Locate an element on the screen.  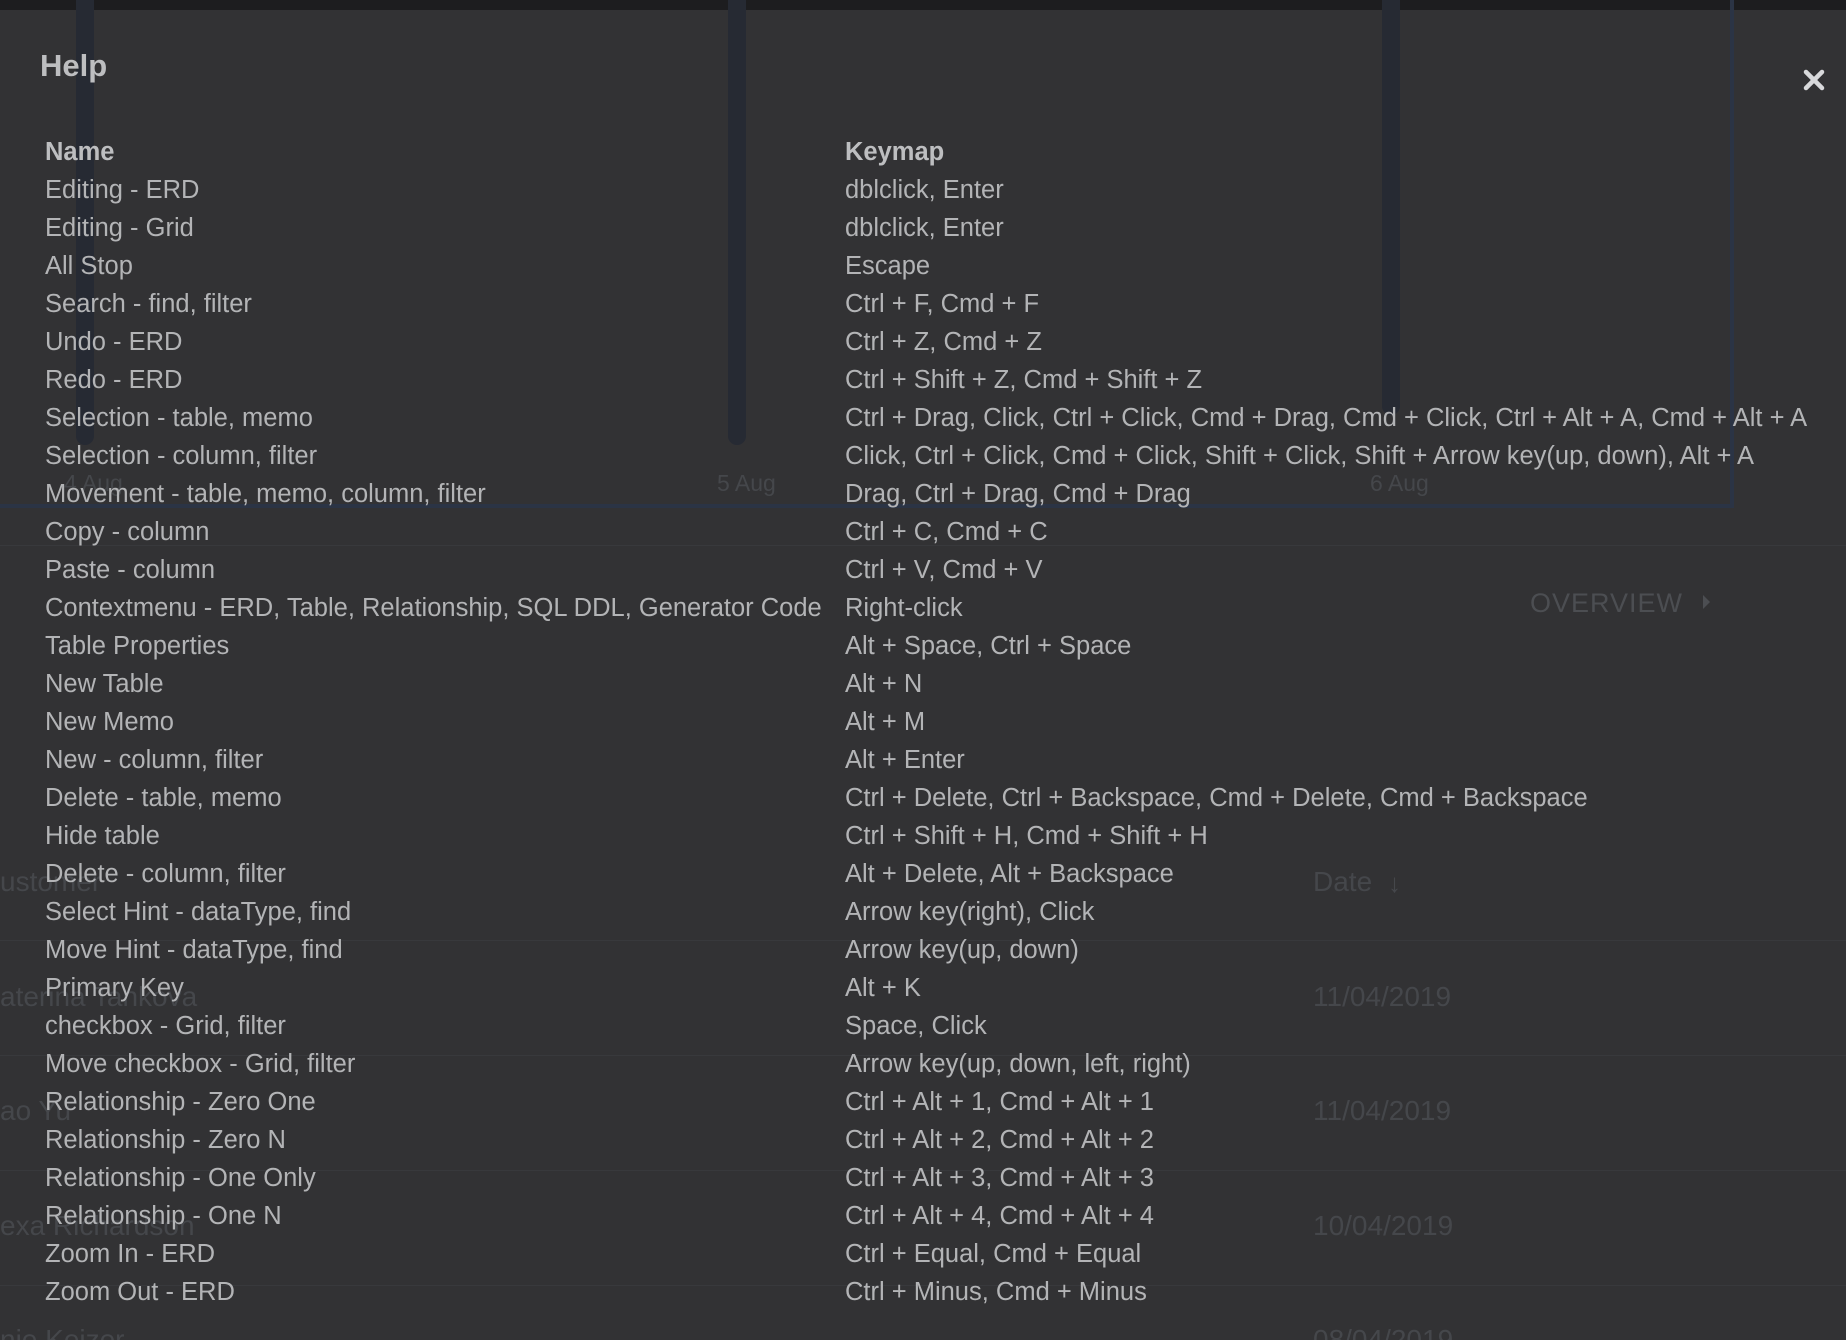
shortcut-name: Delete - table, memo is located at coordinates (163, 798).